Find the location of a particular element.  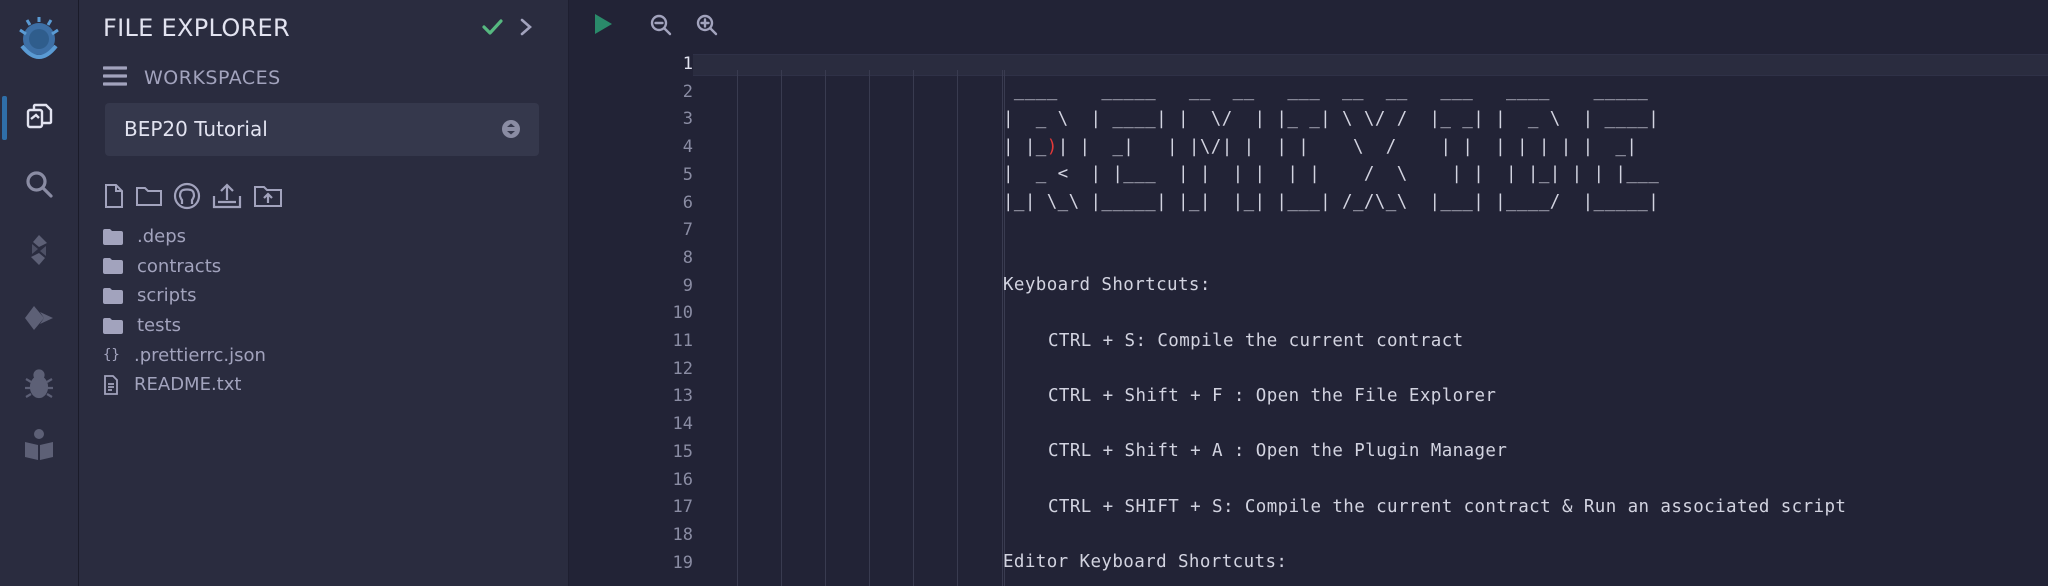

folder-scripts: scripts is located at coordinates (184, 296).